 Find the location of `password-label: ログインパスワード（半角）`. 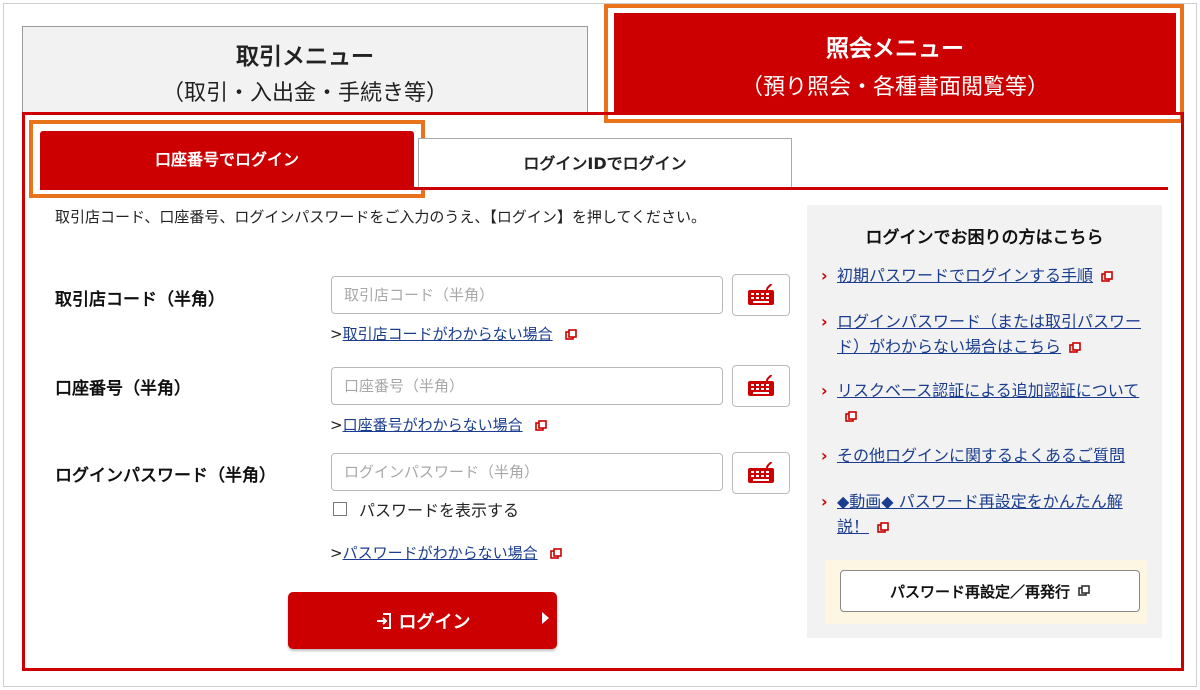

password-label: ログインパスワード（半角） is located at coordinates (165, 476).